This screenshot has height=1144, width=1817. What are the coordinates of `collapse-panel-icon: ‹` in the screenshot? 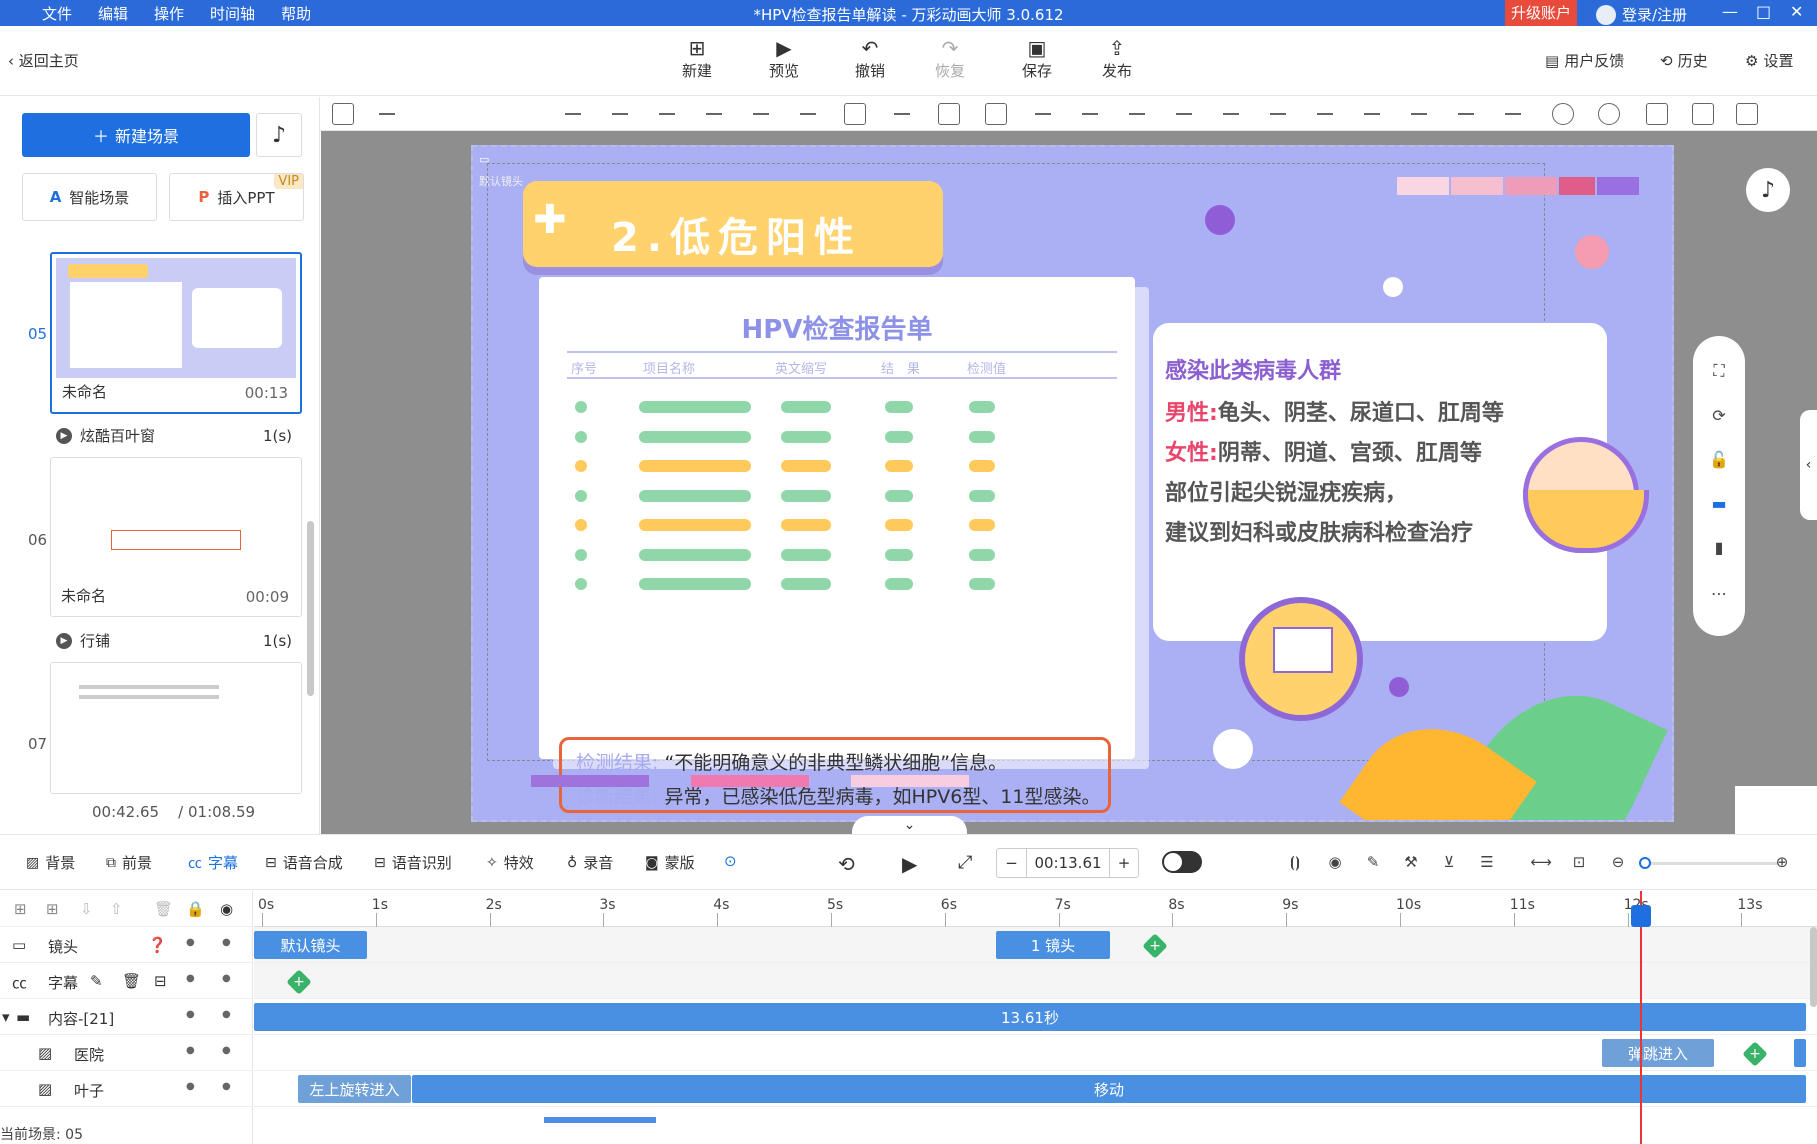 It's located at (1808, 465).